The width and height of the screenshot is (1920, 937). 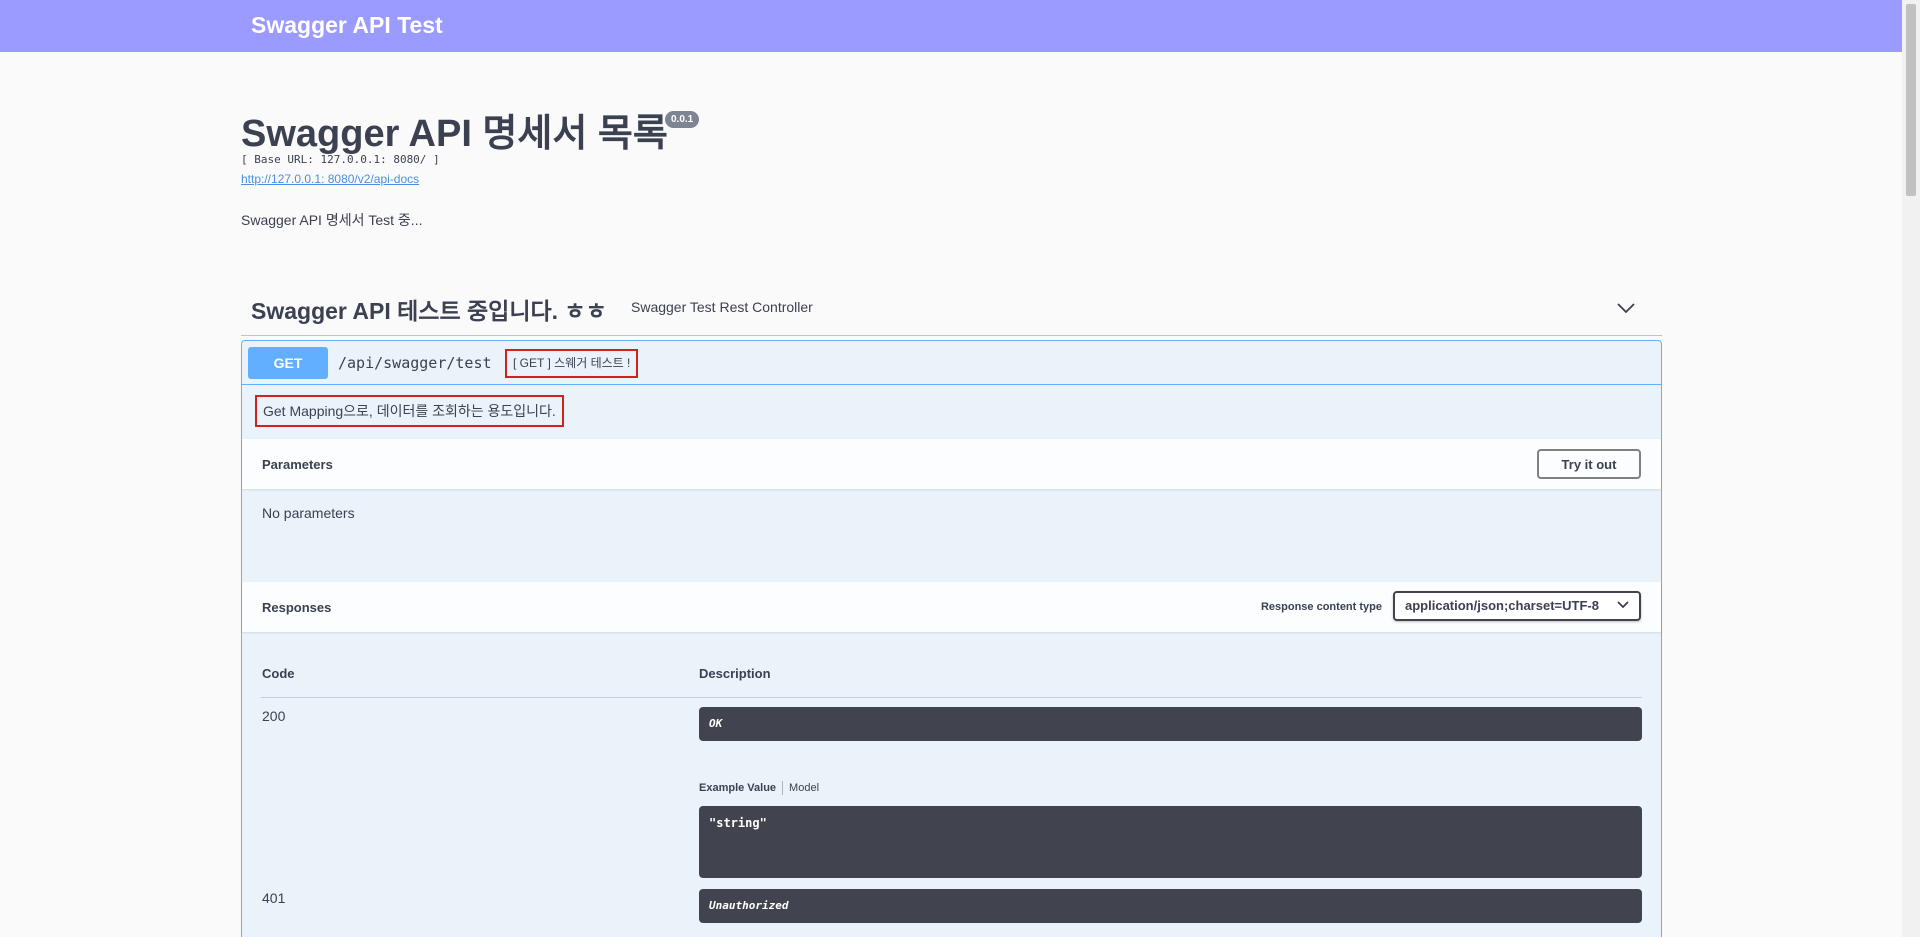 I want to click on operation-summary: [ GET ] 스웨거 테스트 !, so click(x=572, y=363).